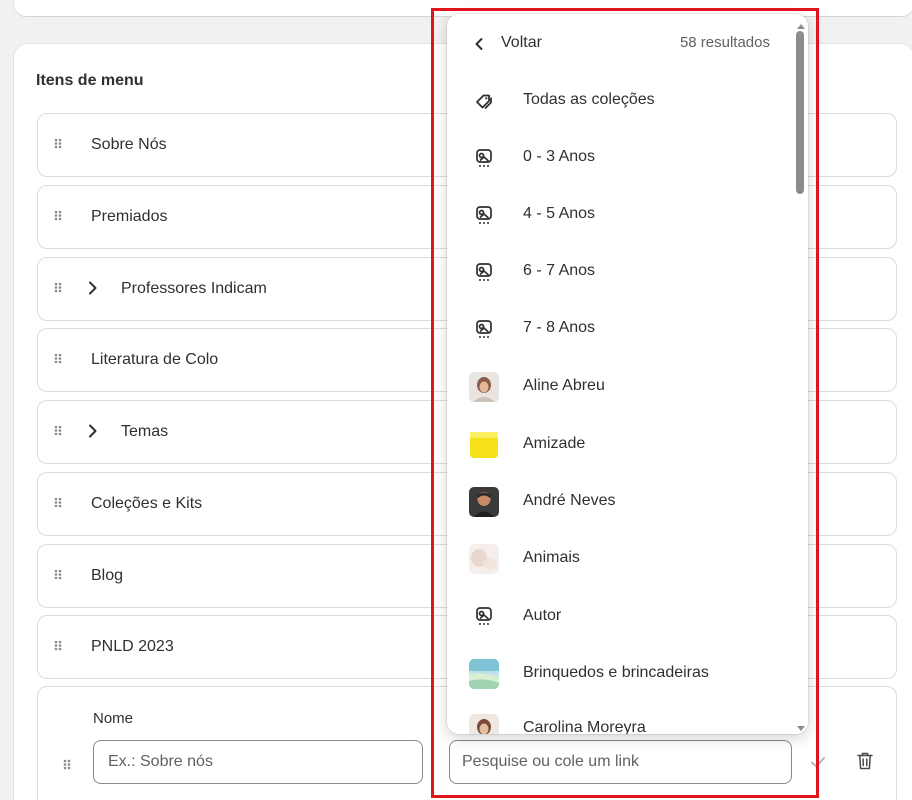  Describe the element at coordinates (113, 718) in the screenshot. I see `name-field-label: Nome` at that location.